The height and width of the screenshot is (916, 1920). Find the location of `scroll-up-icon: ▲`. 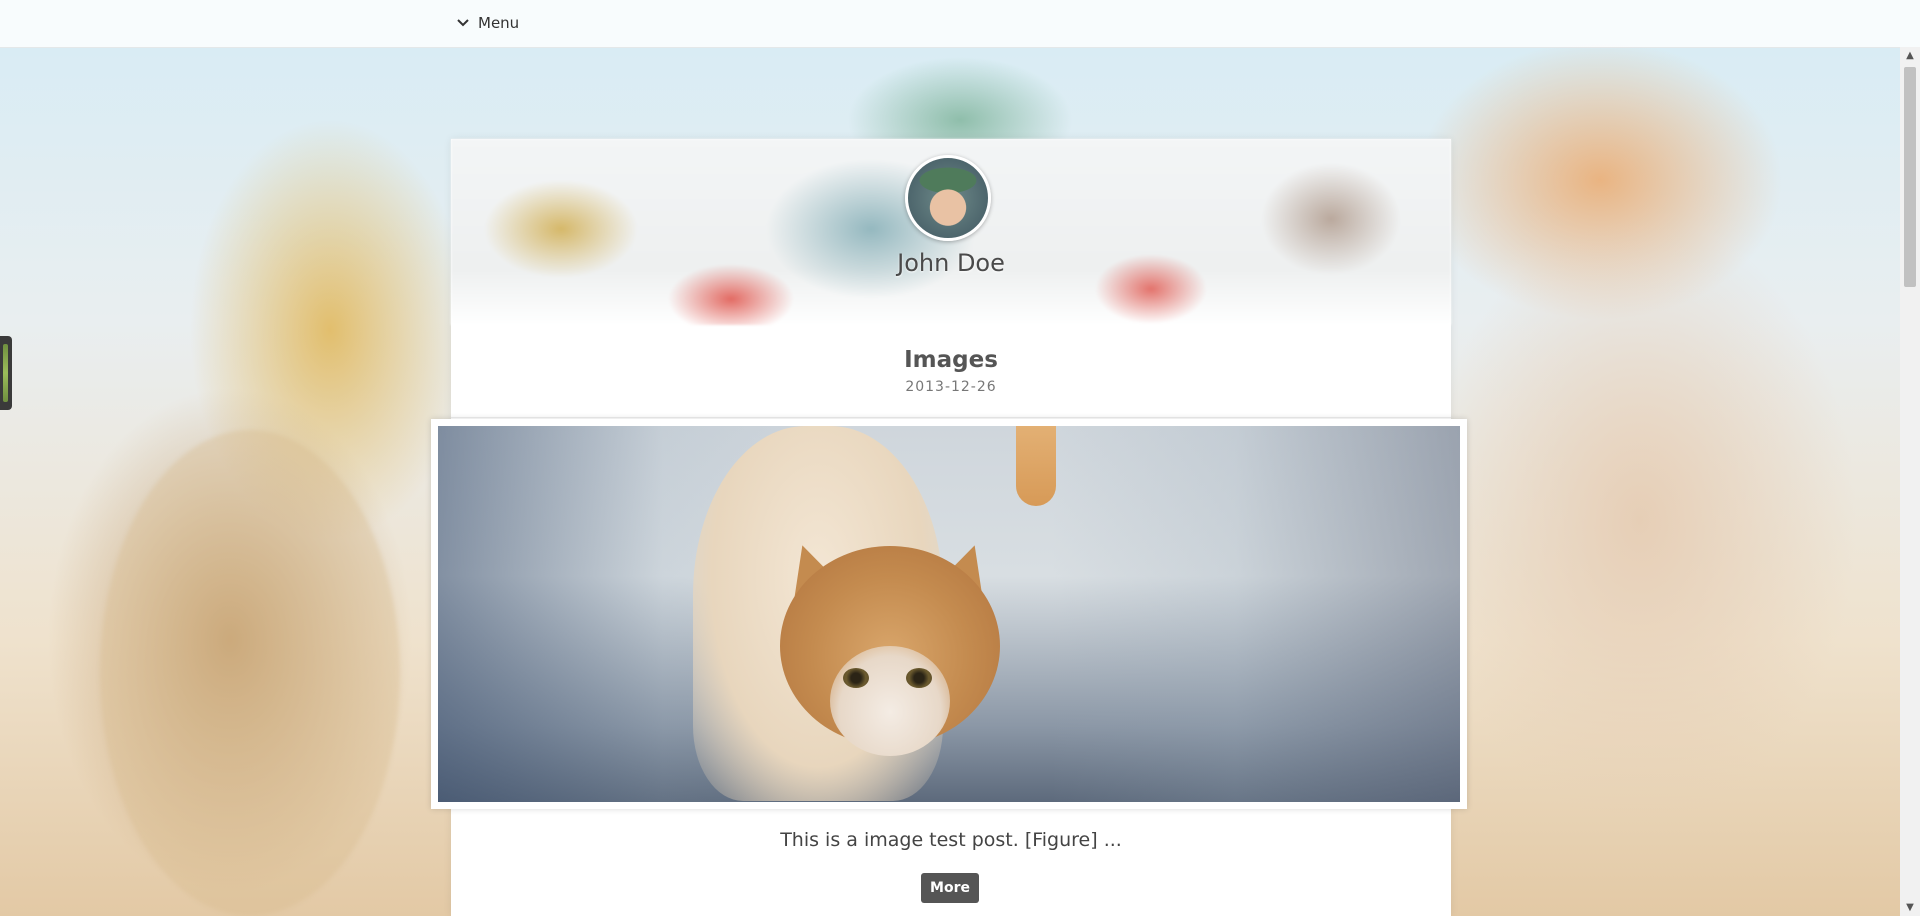

scroll-up-icon: ▲ is located at coordinates (1910, 55).